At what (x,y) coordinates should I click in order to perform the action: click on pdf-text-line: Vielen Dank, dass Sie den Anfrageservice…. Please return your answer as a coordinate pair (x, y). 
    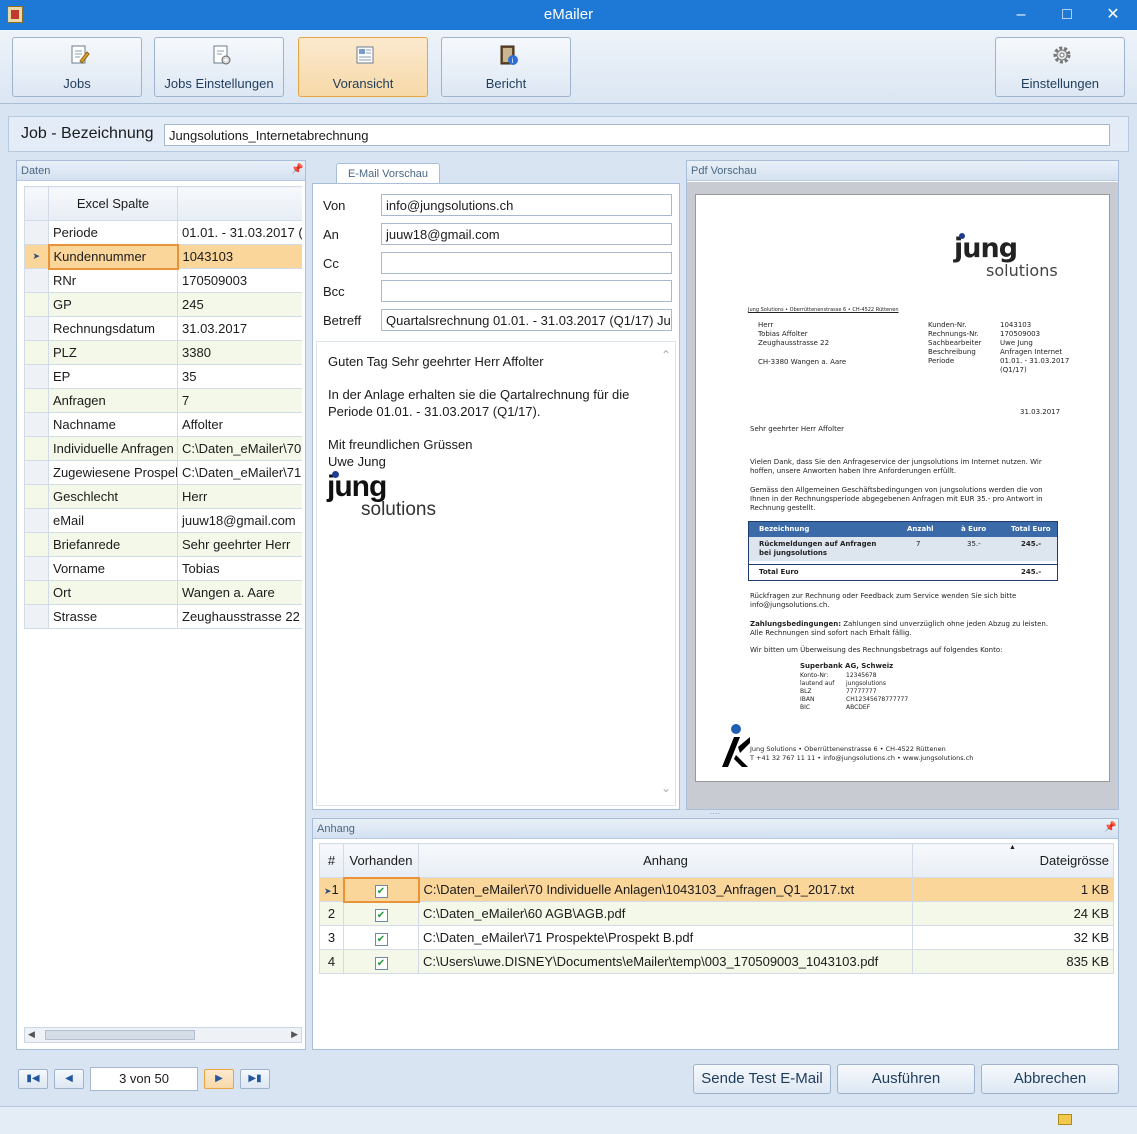
    Looking at the image, I should click on (896, 462).